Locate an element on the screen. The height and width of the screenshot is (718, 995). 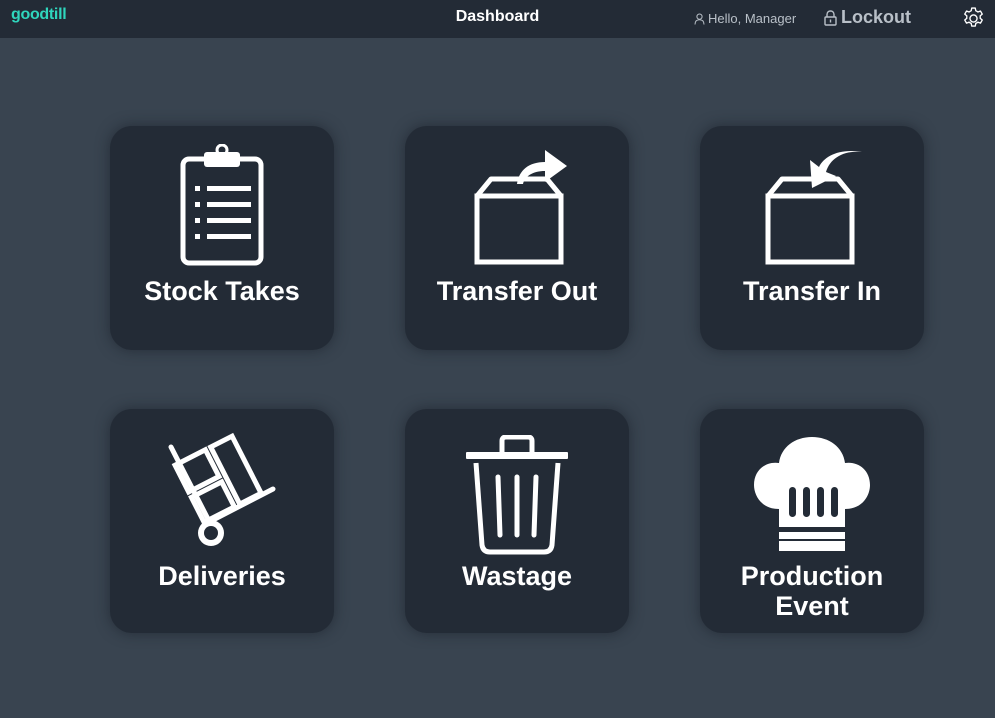
tile-deliveries: Deliveries is located at coordinates (222, 521).